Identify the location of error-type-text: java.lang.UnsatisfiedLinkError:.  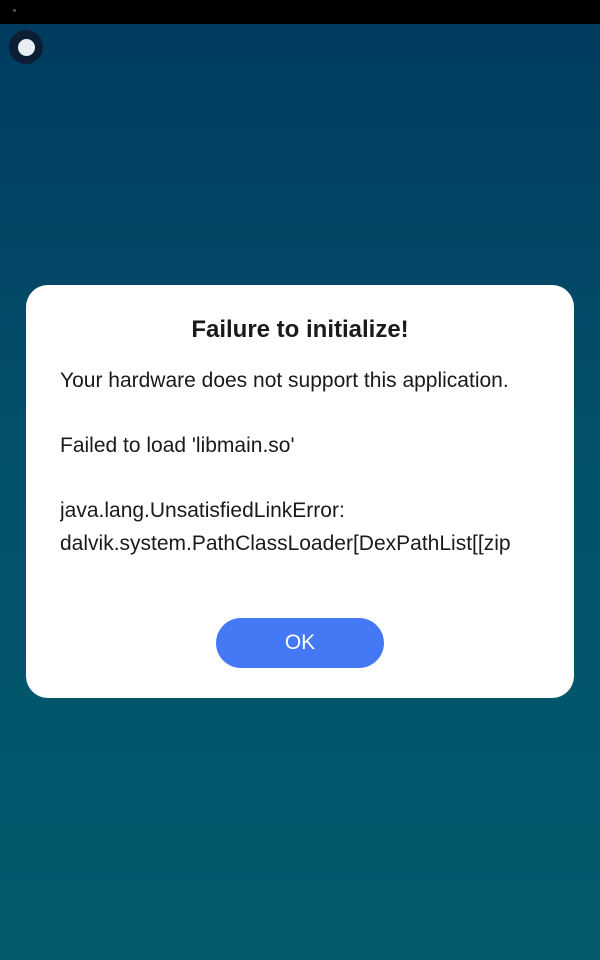
(202, 510).